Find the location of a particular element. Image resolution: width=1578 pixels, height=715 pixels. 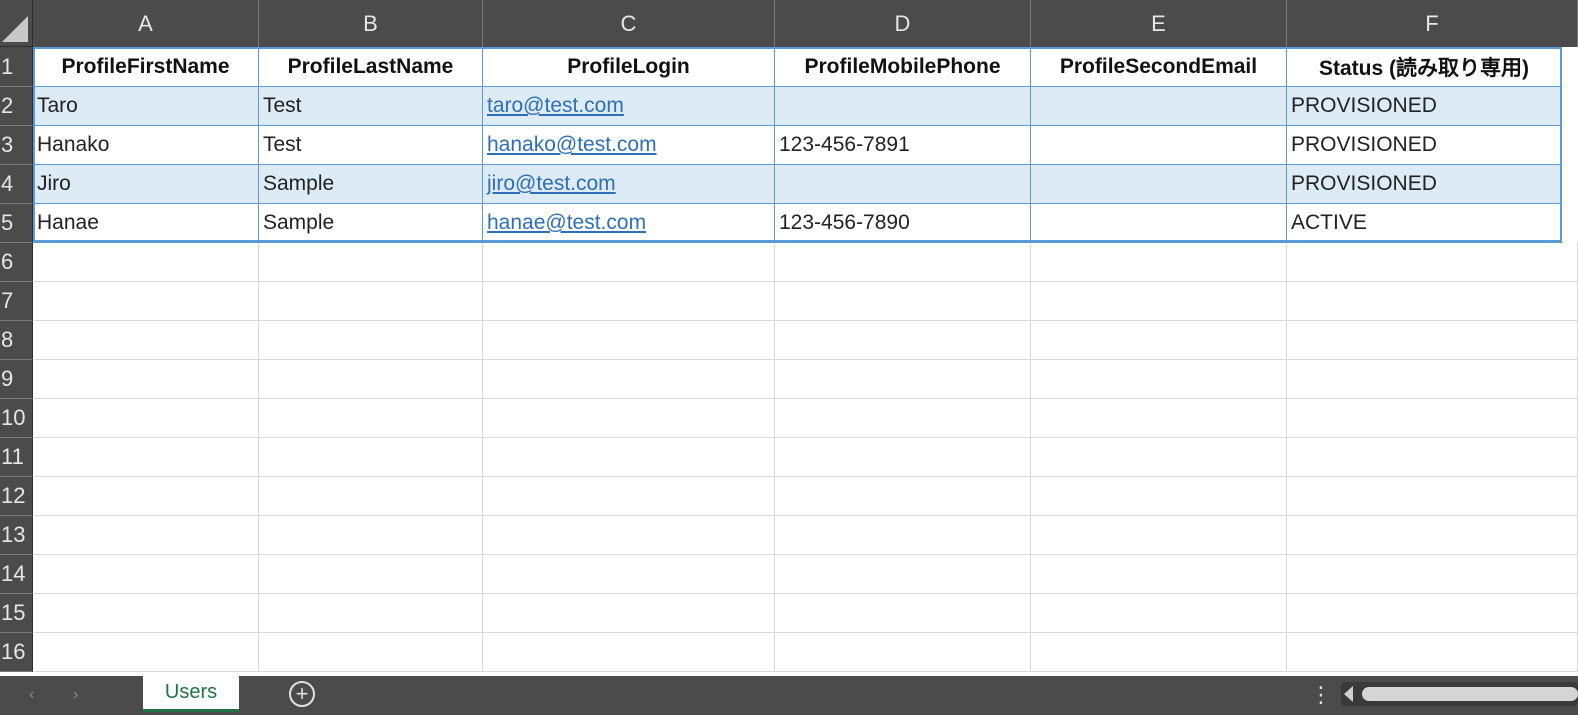

cell-b9 is located at coordinates (371, 379).